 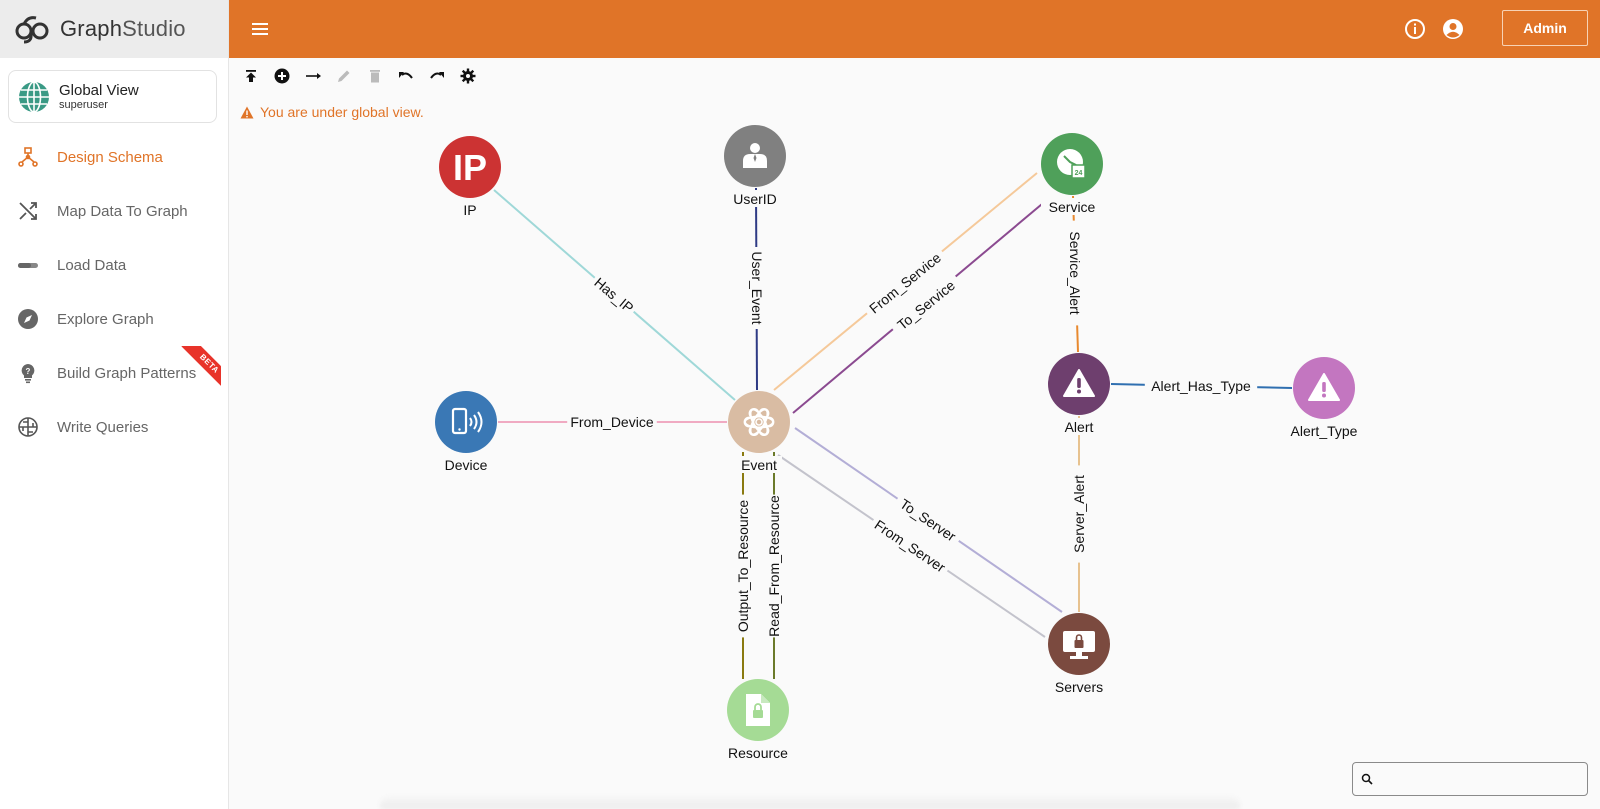 I want to click on admin-button: Admin, so click(x=1545, y=28).